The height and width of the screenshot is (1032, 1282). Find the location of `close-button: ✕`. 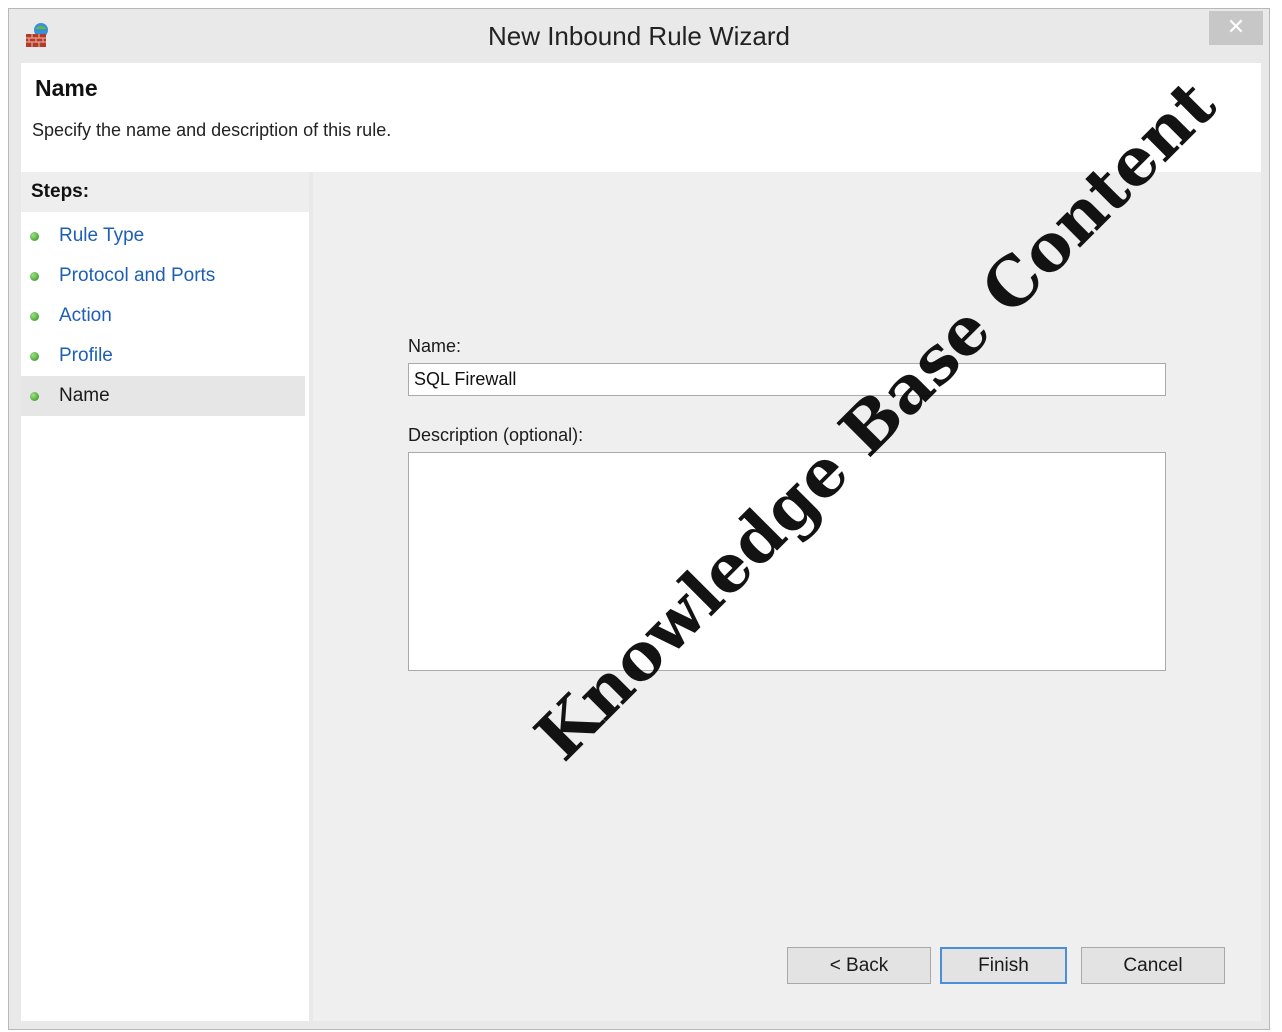

close-button: ✕ is located at coordinates (1236, 28).